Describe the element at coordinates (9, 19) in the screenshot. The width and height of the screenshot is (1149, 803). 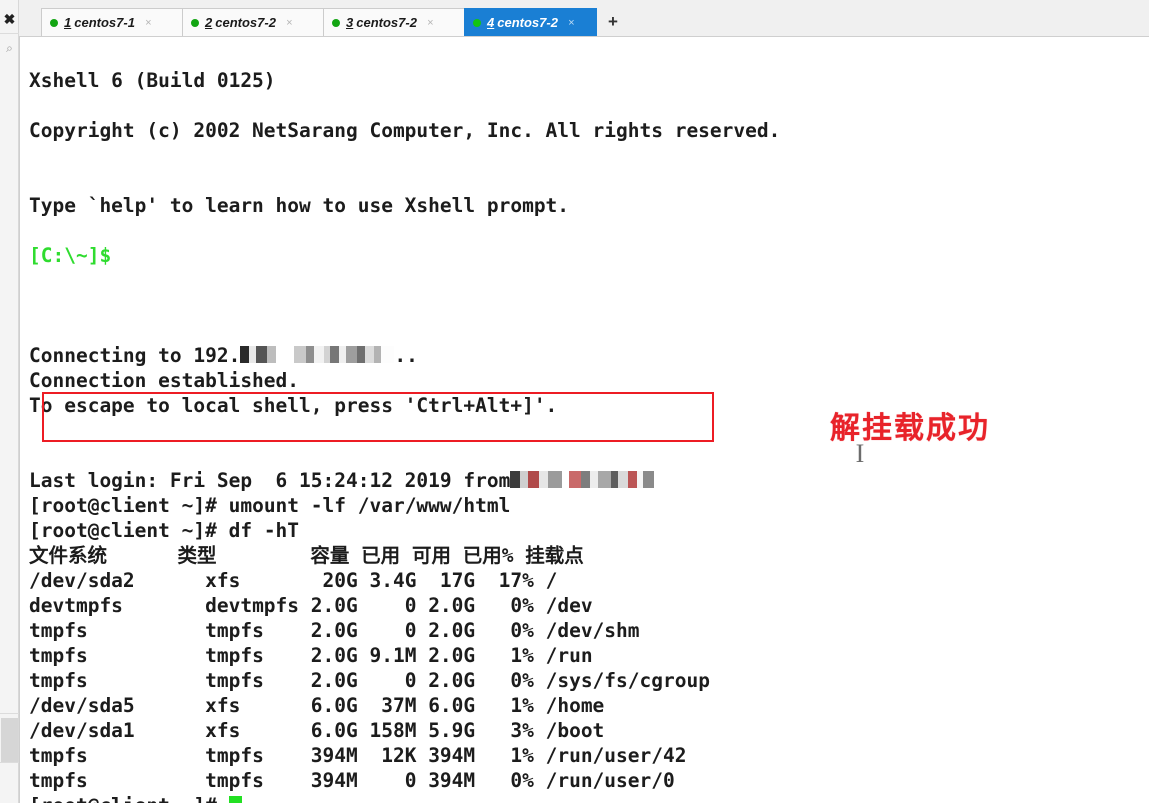
I see `close-icon: ✖` at that location.